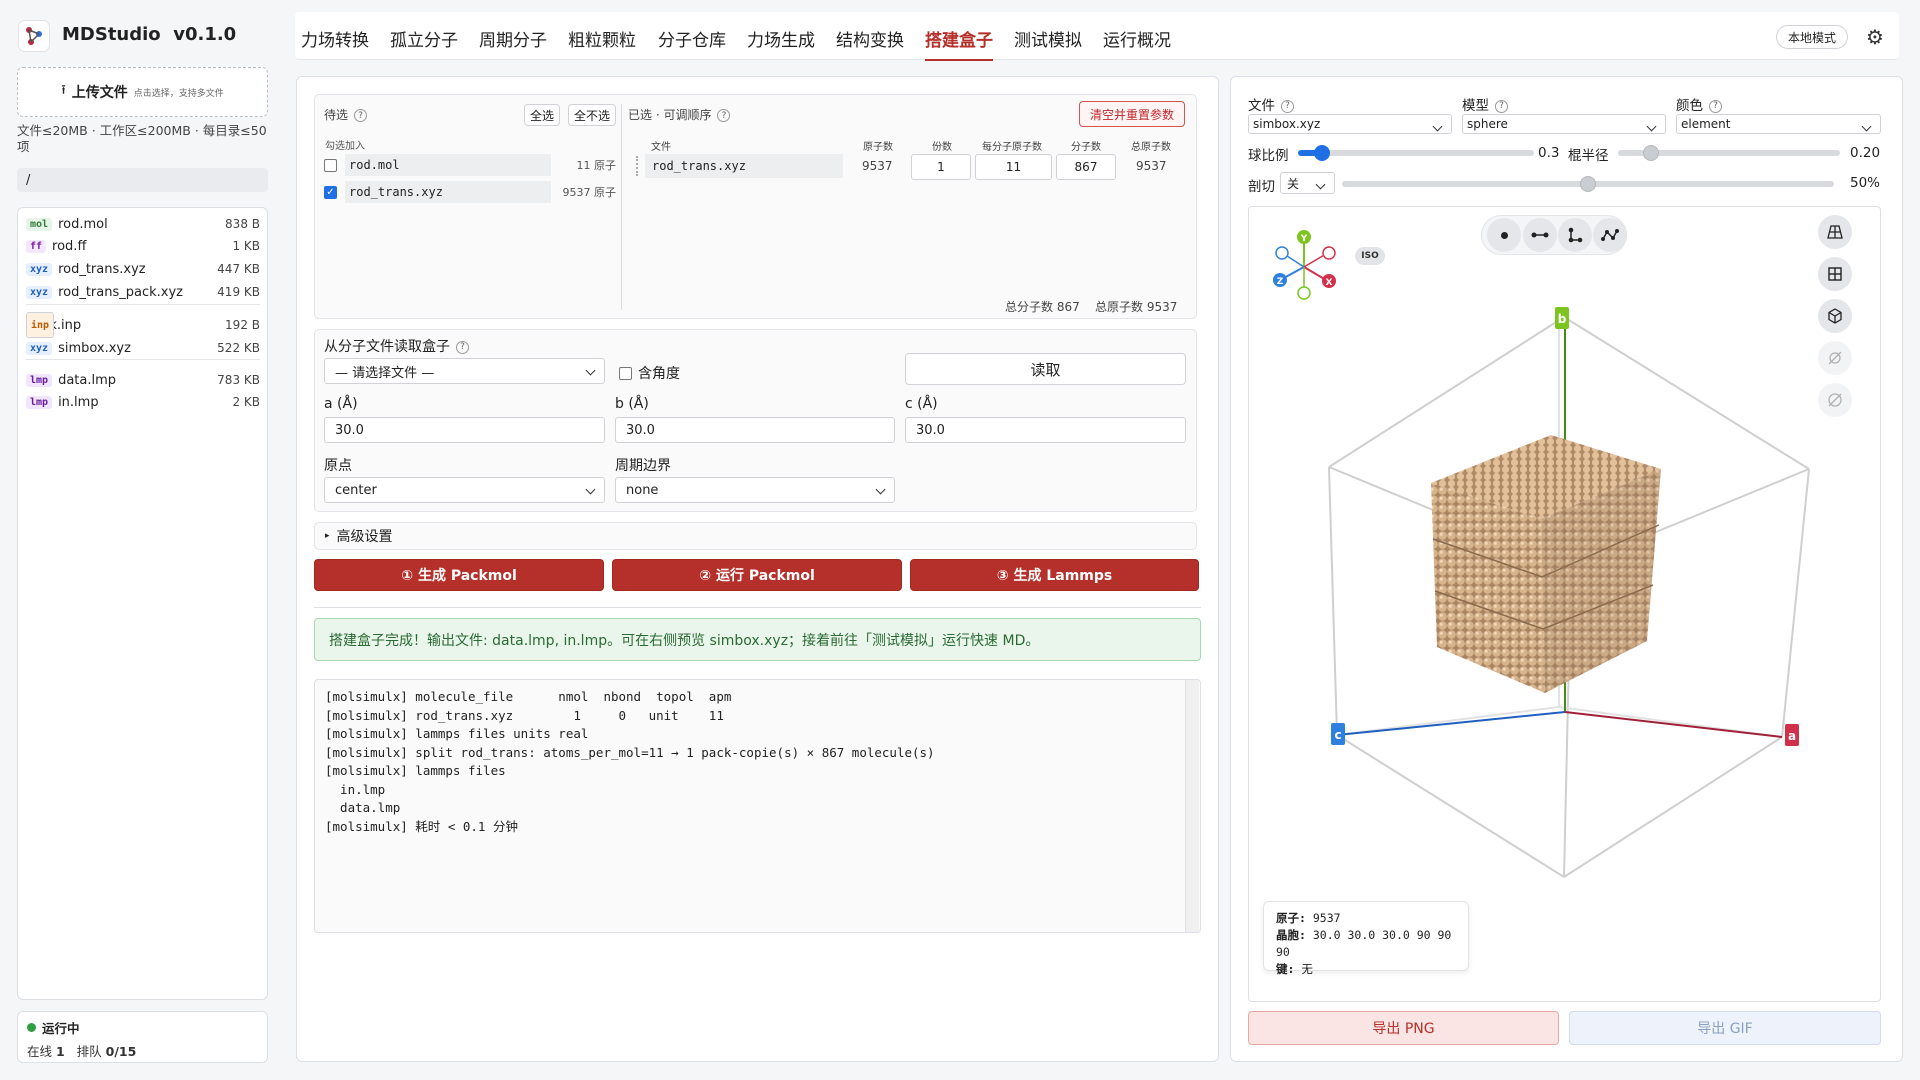  What do you see at coordinates (1835, 232) in the screenshot?
I see `perspective-view-icon` at bounding box center [1835, 232].